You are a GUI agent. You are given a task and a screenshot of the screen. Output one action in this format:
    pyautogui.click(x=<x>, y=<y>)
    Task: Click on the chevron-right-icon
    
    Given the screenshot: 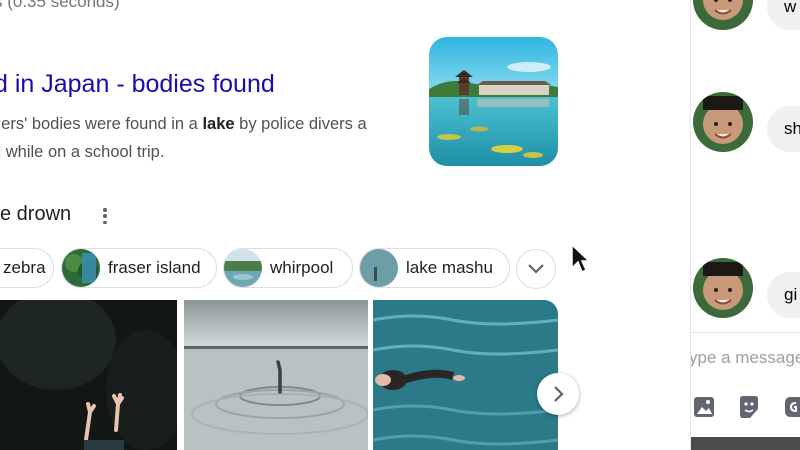 What is the action you would take?
    pyautogui.click(x=558, y=394)
    